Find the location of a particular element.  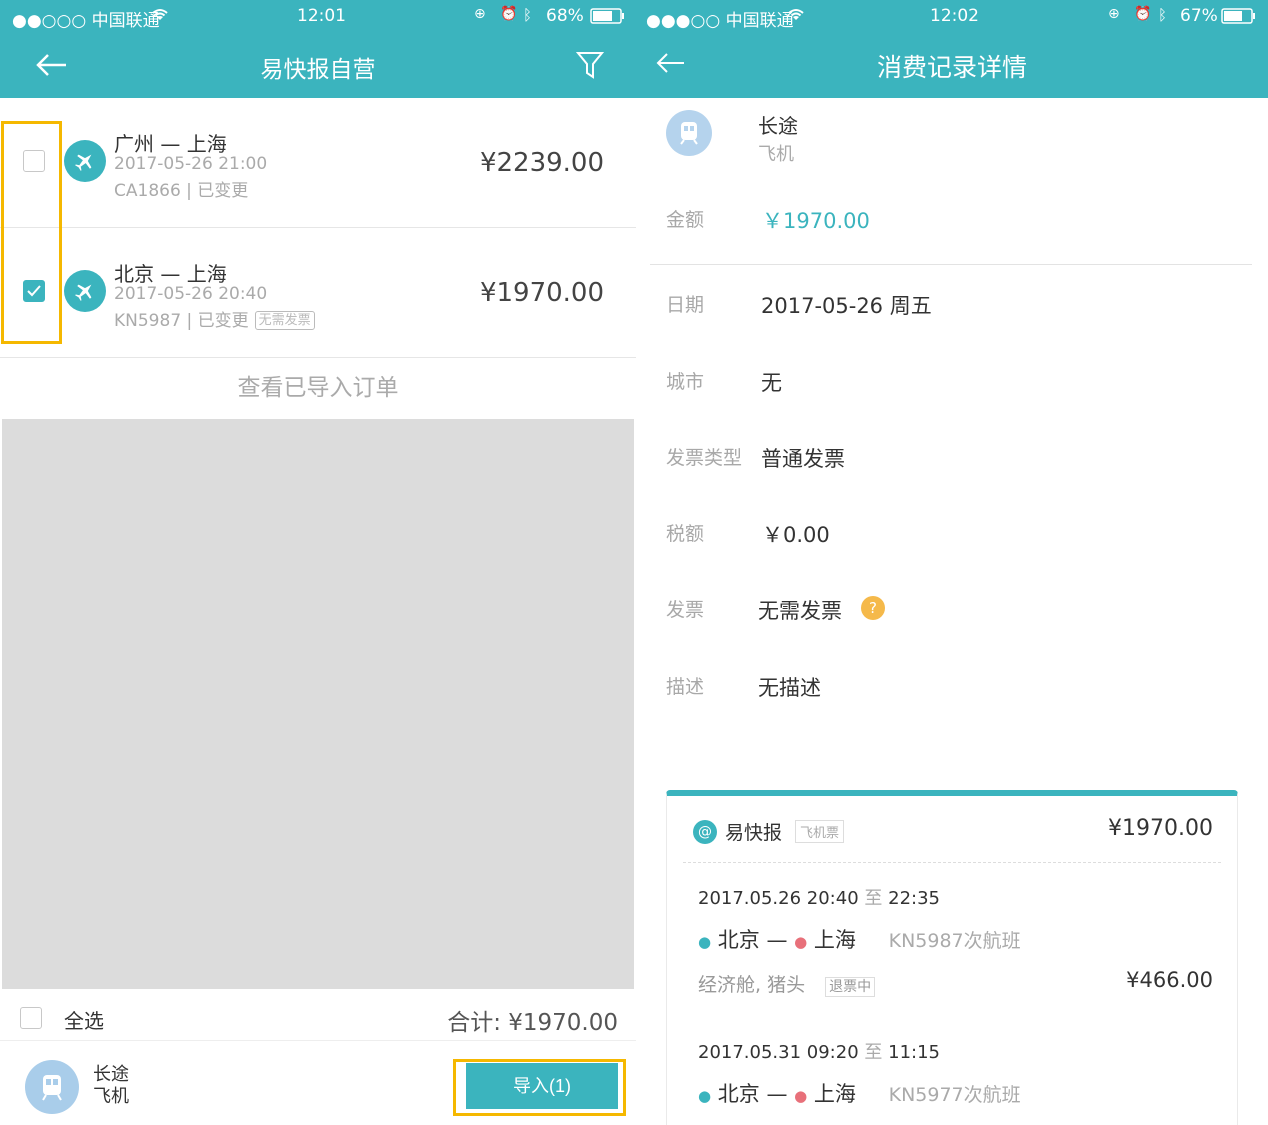

import-highlight is located at coordinates (539, 1087).